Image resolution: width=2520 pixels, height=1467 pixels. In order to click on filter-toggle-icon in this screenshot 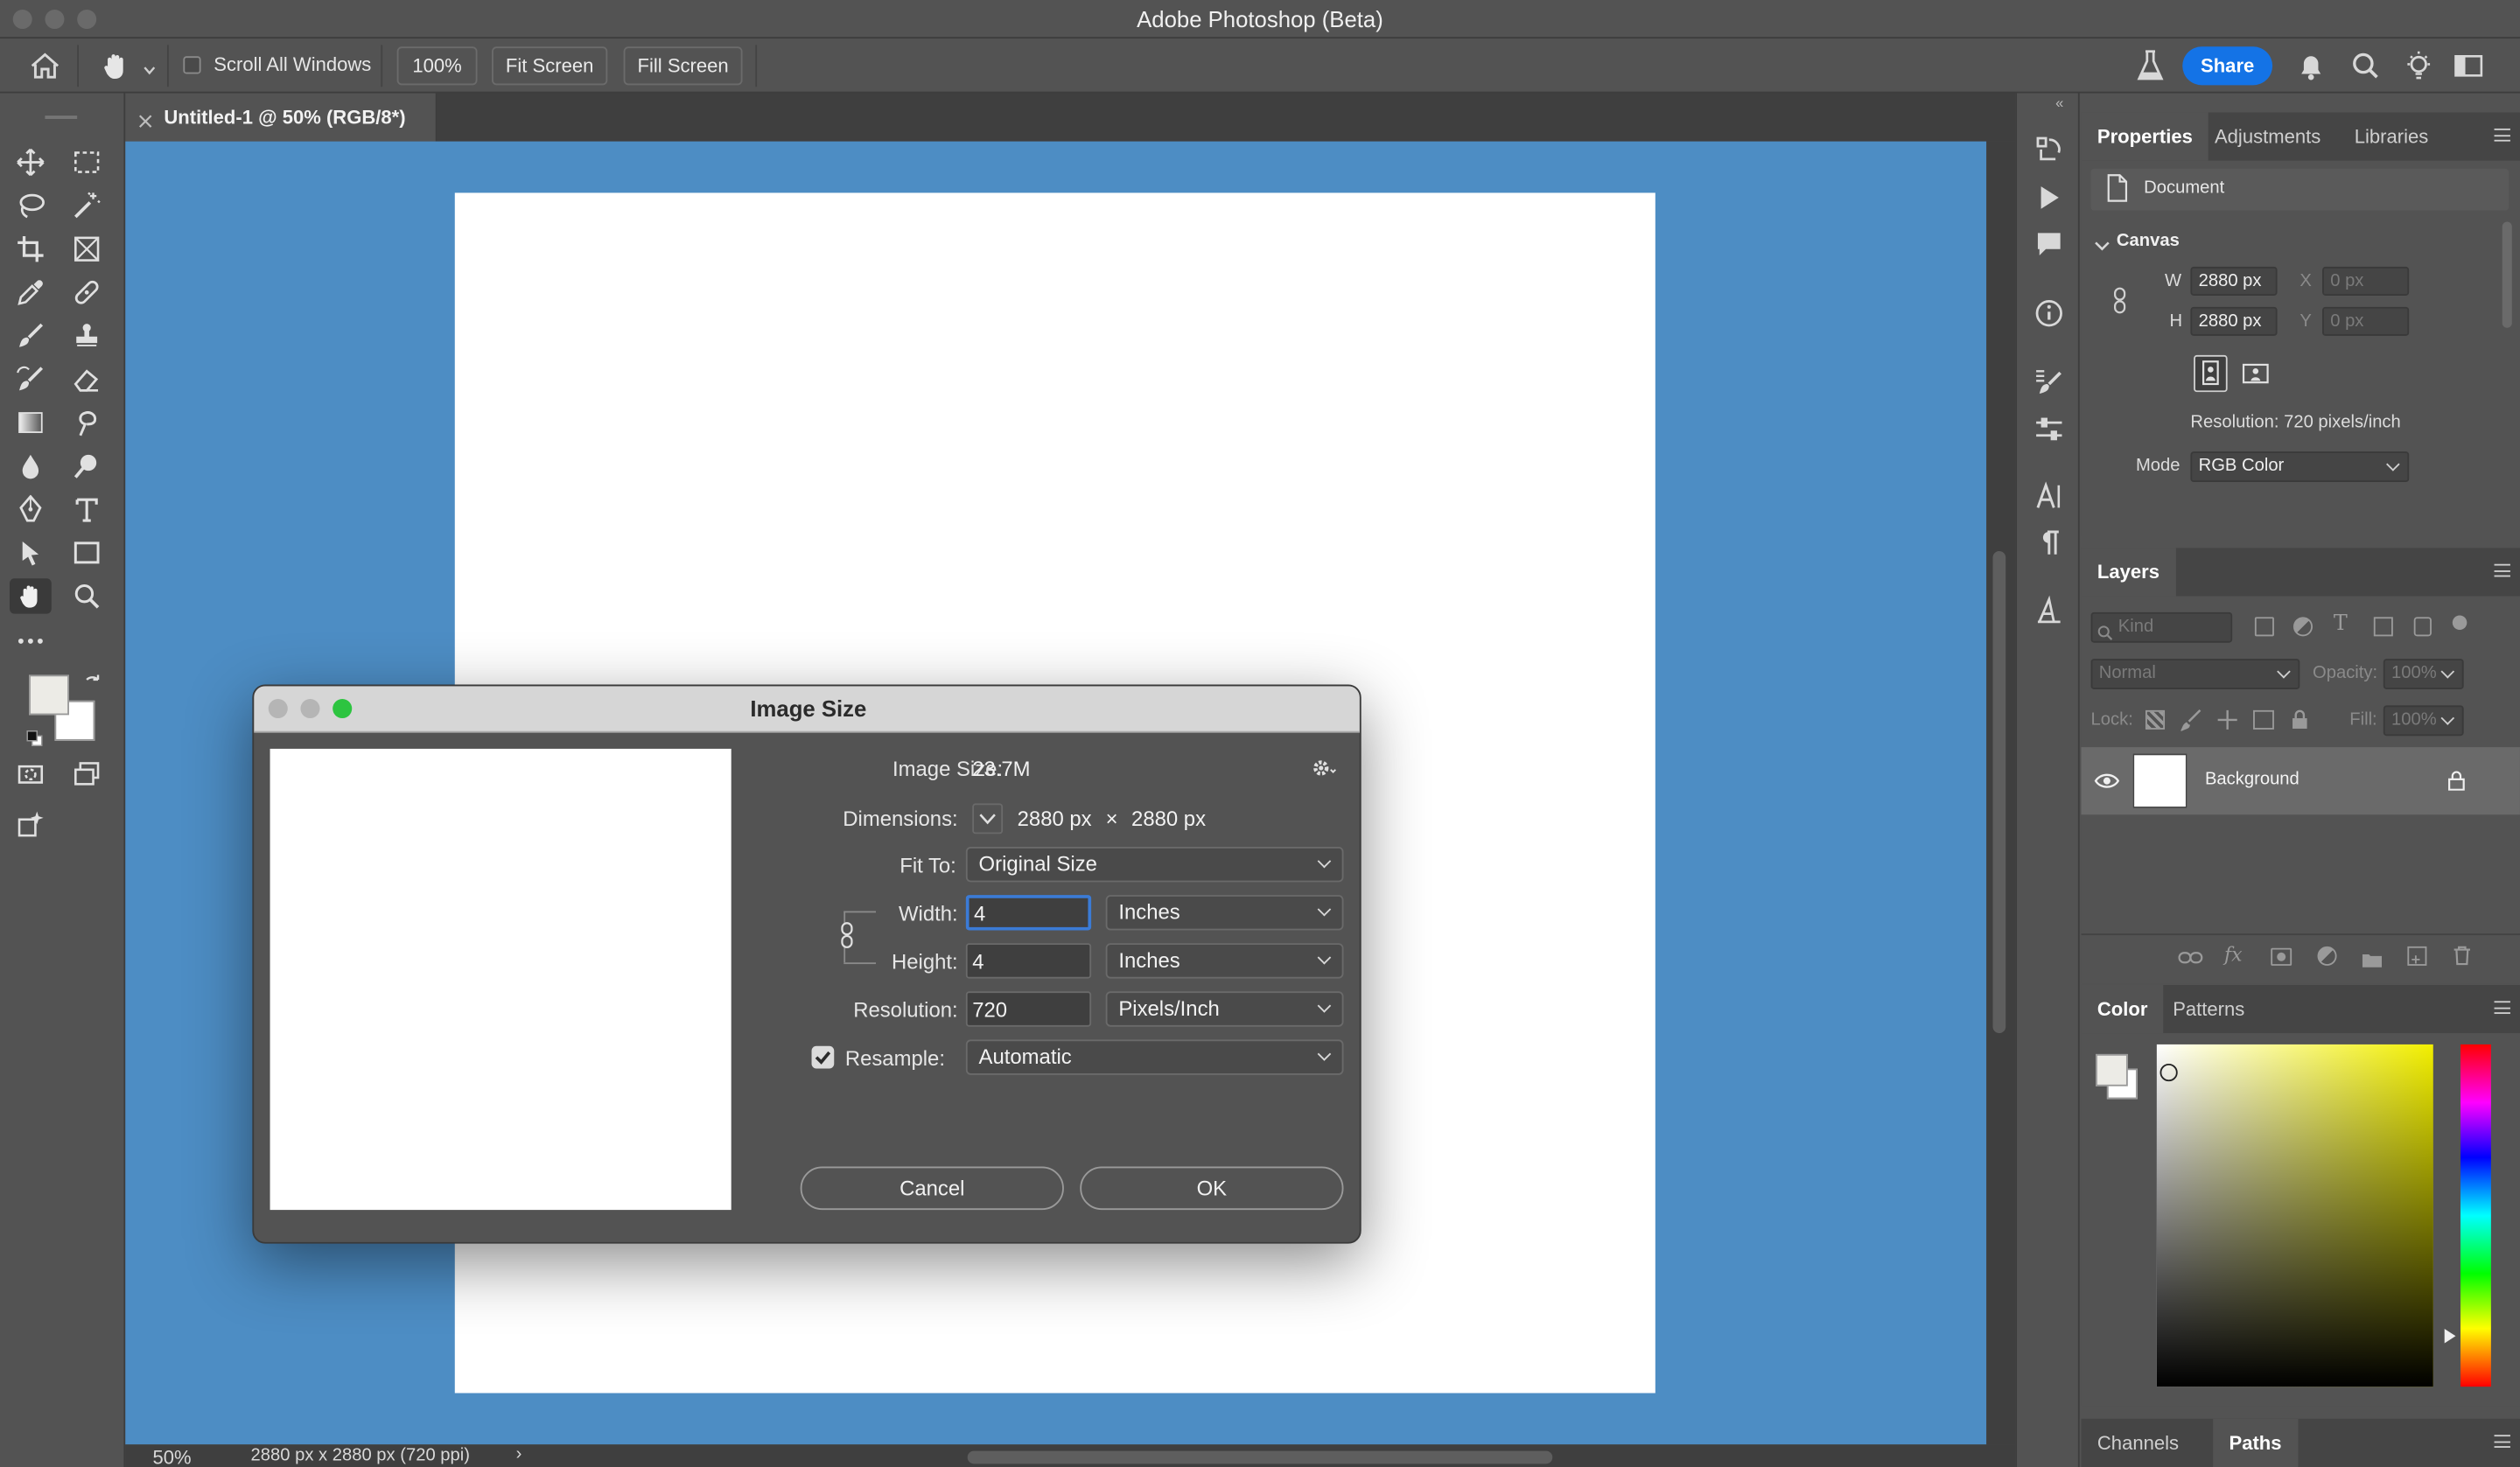, I will do `click(2460, 623)`.